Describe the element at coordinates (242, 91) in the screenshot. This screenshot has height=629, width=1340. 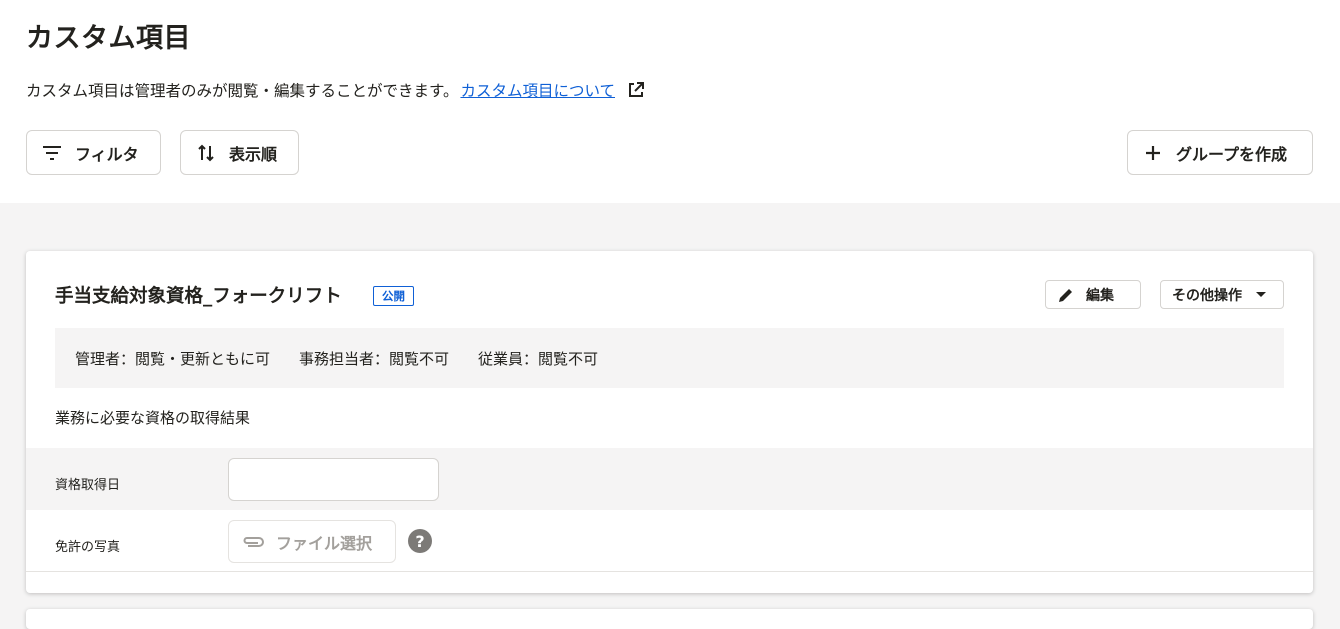
I see `description-text: カスタム項目は管理者のみが閲覧・編集することができます。` at that location.